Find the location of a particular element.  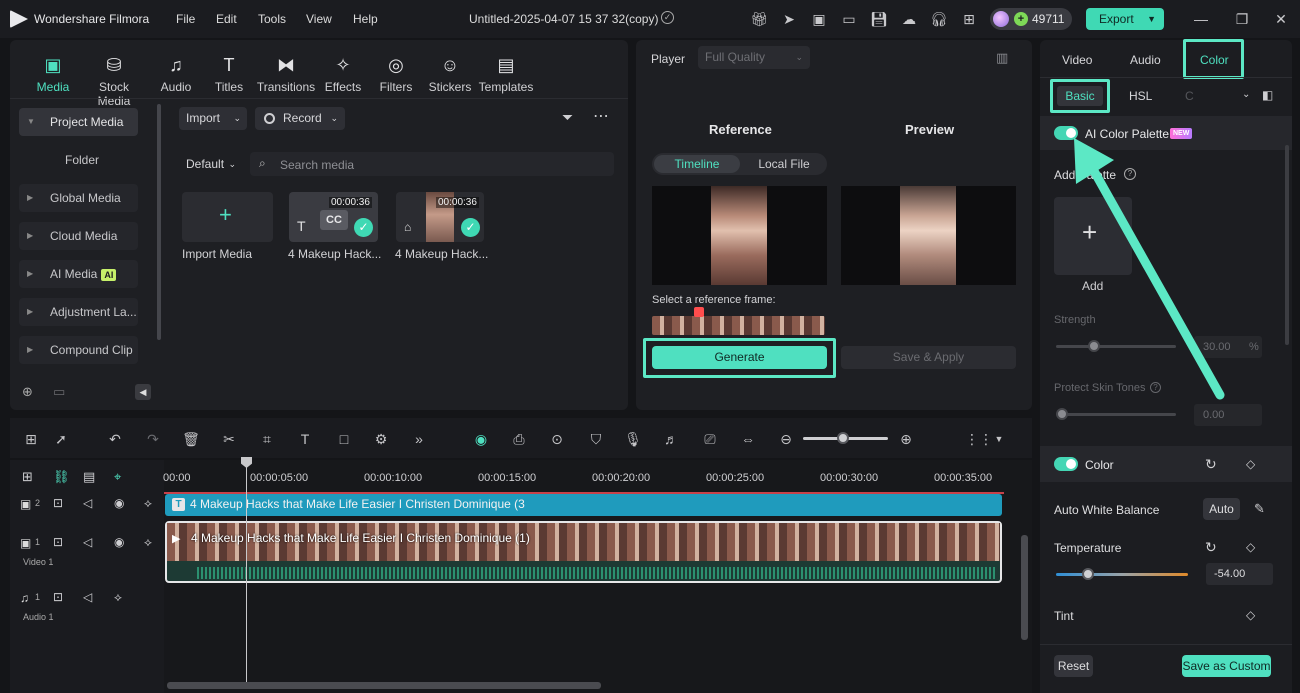

gift-icon: 🎁︎ is located at coordinates (759, 19).